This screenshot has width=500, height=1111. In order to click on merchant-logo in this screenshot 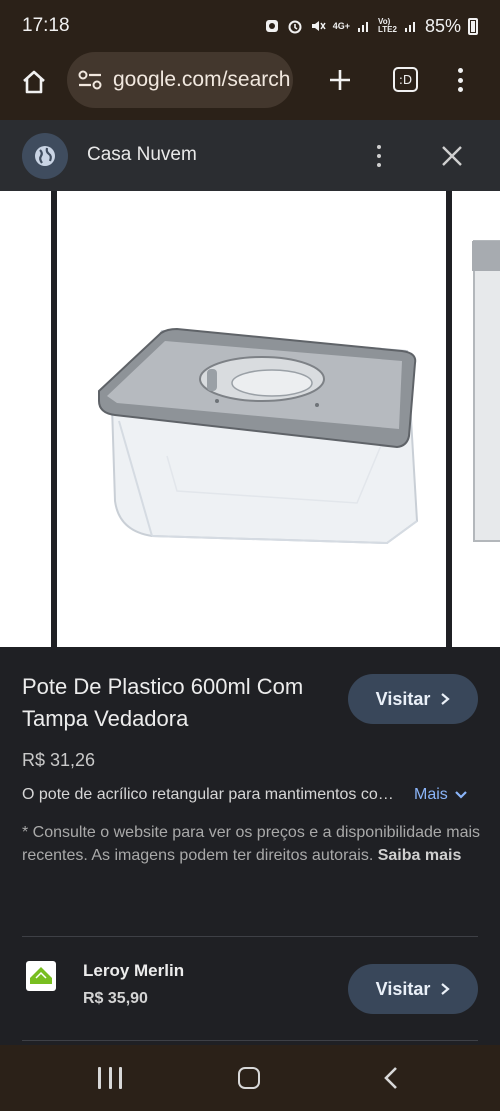, I will do `click(41, 976)`.